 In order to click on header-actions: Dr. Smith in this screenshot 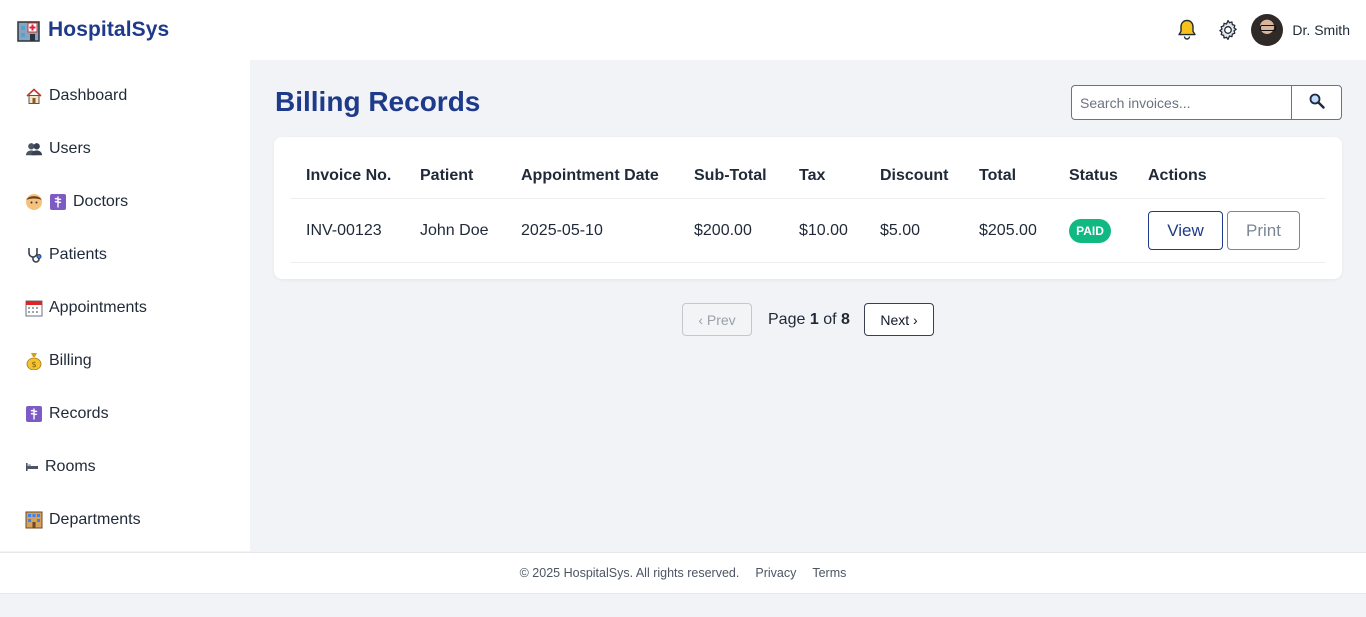, I will do `click(1262, 30)`.